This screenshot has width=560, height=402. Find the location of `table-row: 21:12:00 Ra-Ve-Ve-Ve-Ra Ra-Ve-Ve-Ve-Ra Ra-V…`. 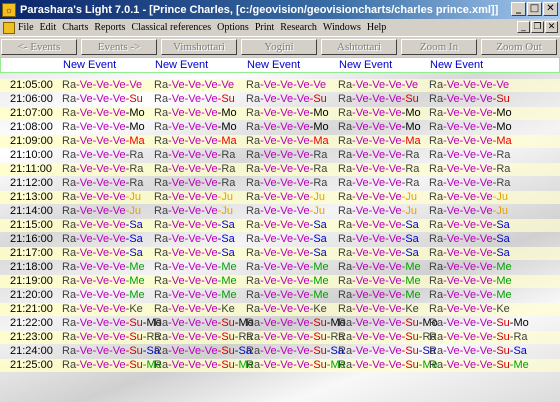

table-row: 21:12:00 Ra-Ve-Ve-Ve-Ra Ra-Ve-Ve-Ve-Ra Ra-V… is located at coordinates (280, 183).